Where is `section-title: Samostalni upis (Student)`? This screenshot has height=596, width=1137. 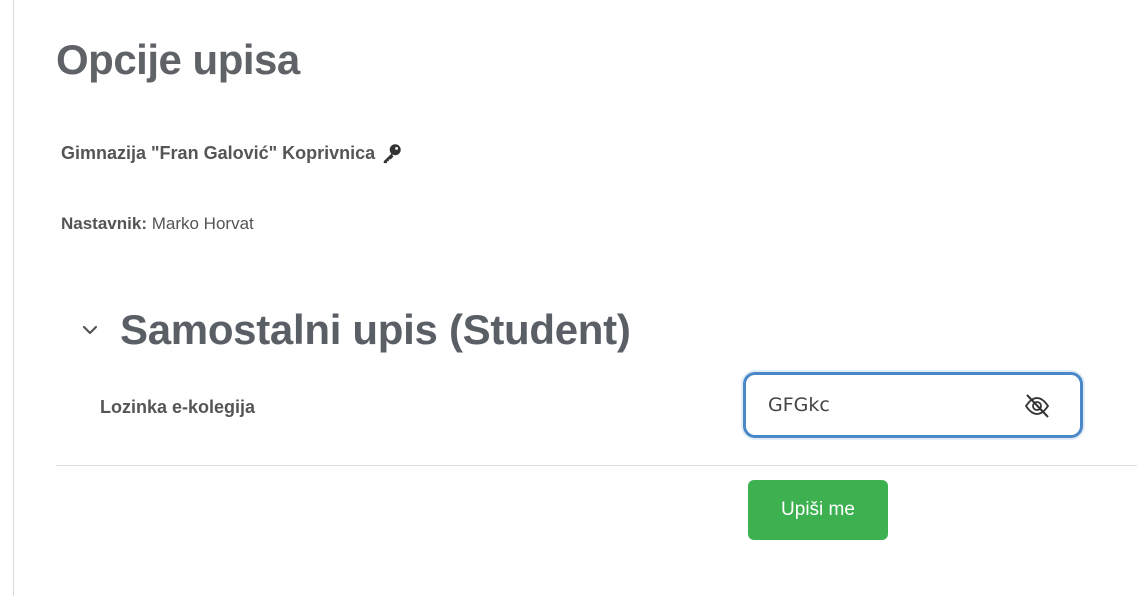
section-title: Samostalni upis (Student) is located at coordinates (375, 329).